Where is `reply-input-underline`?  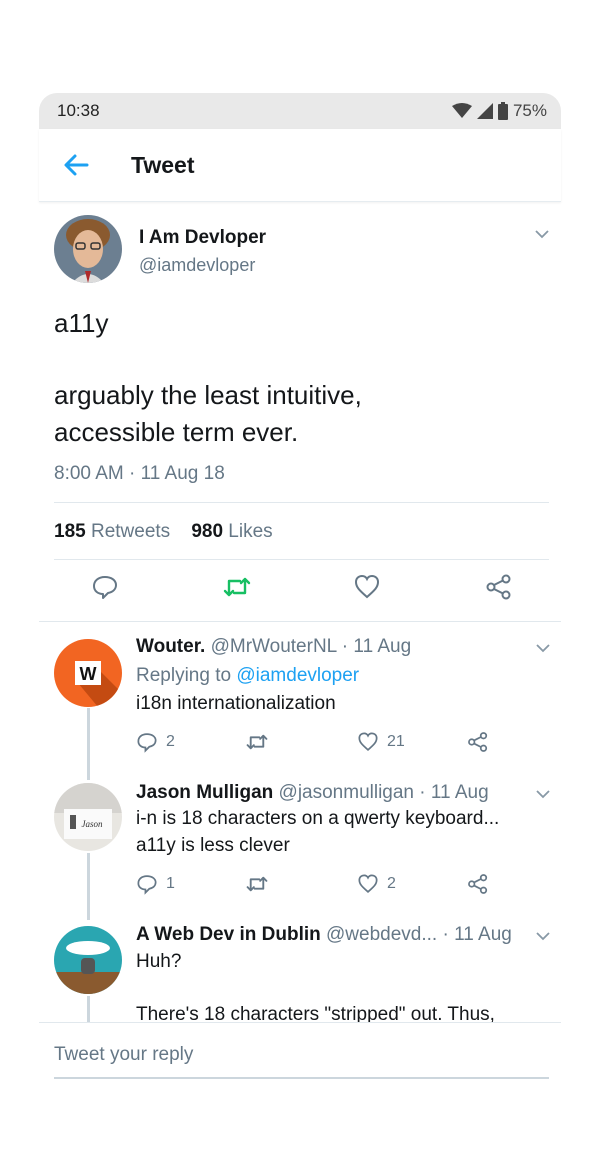
reply-input-underline is located at coordinates (301, 1078).